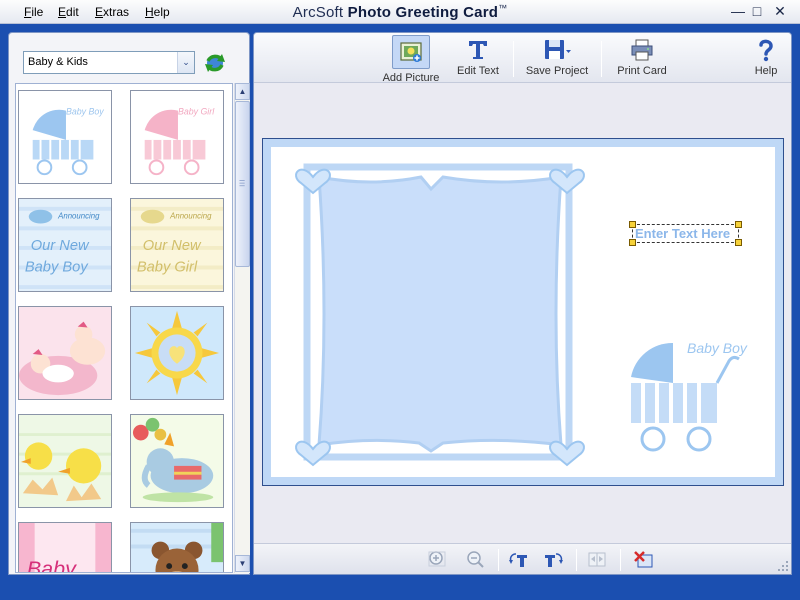  Describe the element at coordinates (177, 547) in the screenshot. I see `template-thumbnail-teddy` at that location.